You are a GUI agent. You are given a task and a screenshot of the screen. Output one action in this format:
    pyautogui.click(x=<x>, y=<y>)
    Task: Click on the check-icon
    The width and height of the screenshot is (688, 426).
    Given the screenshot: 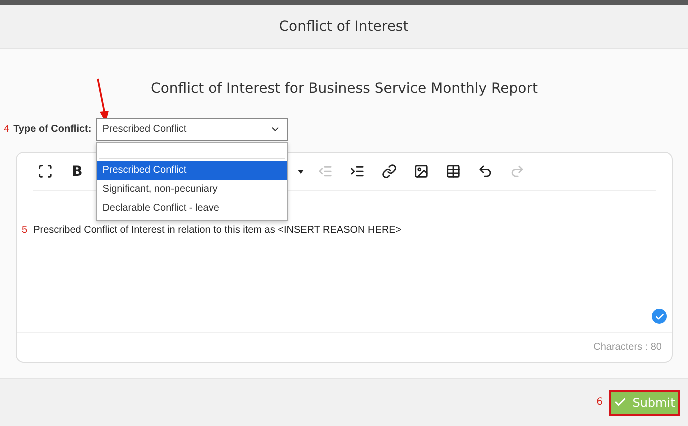 What is the action you would take?
    pyautogui.click(x=620, y=402)
    